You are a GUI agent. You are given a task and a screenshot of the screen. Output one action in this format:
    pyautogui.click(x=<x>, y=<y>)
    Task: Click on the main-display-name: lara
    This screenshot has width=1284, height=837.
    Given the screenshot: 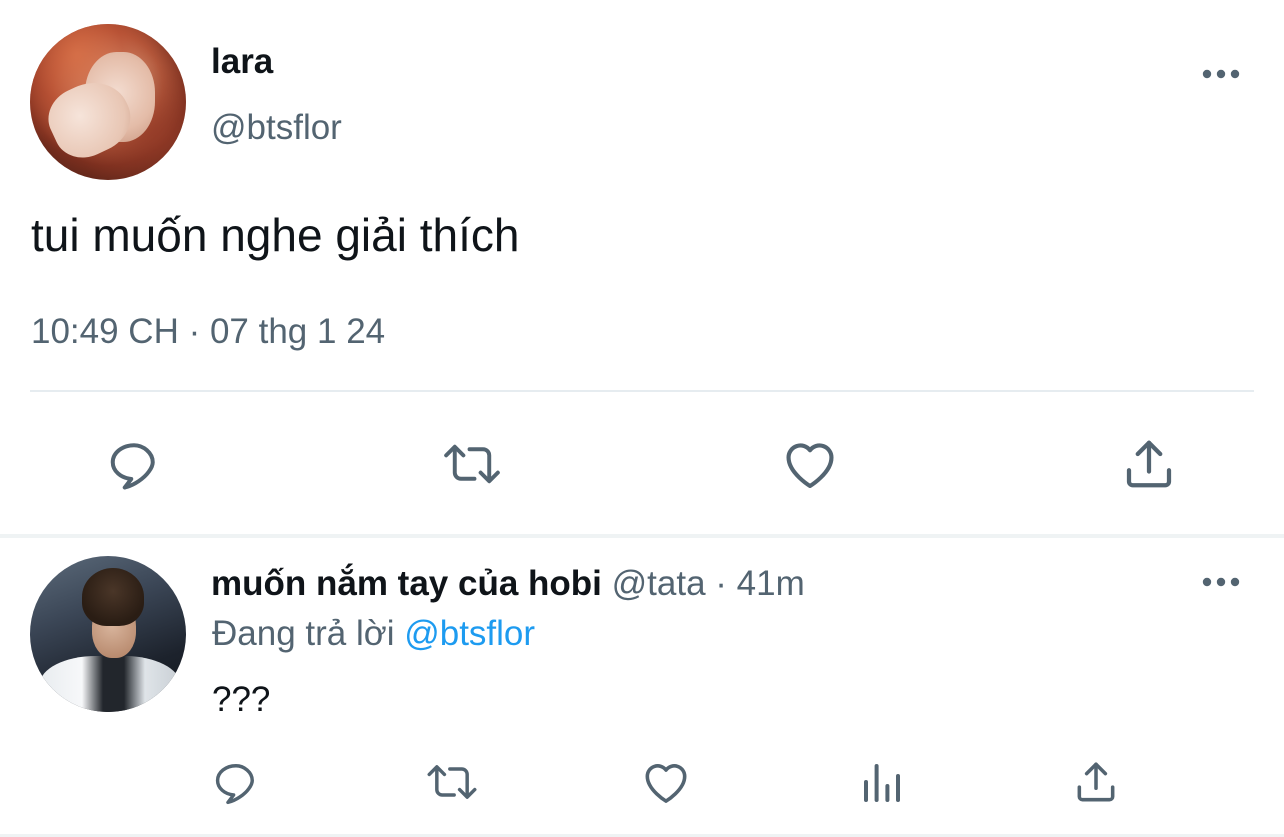 What is the action you would take?
    pyautogui.click(x=242, y=62)
    